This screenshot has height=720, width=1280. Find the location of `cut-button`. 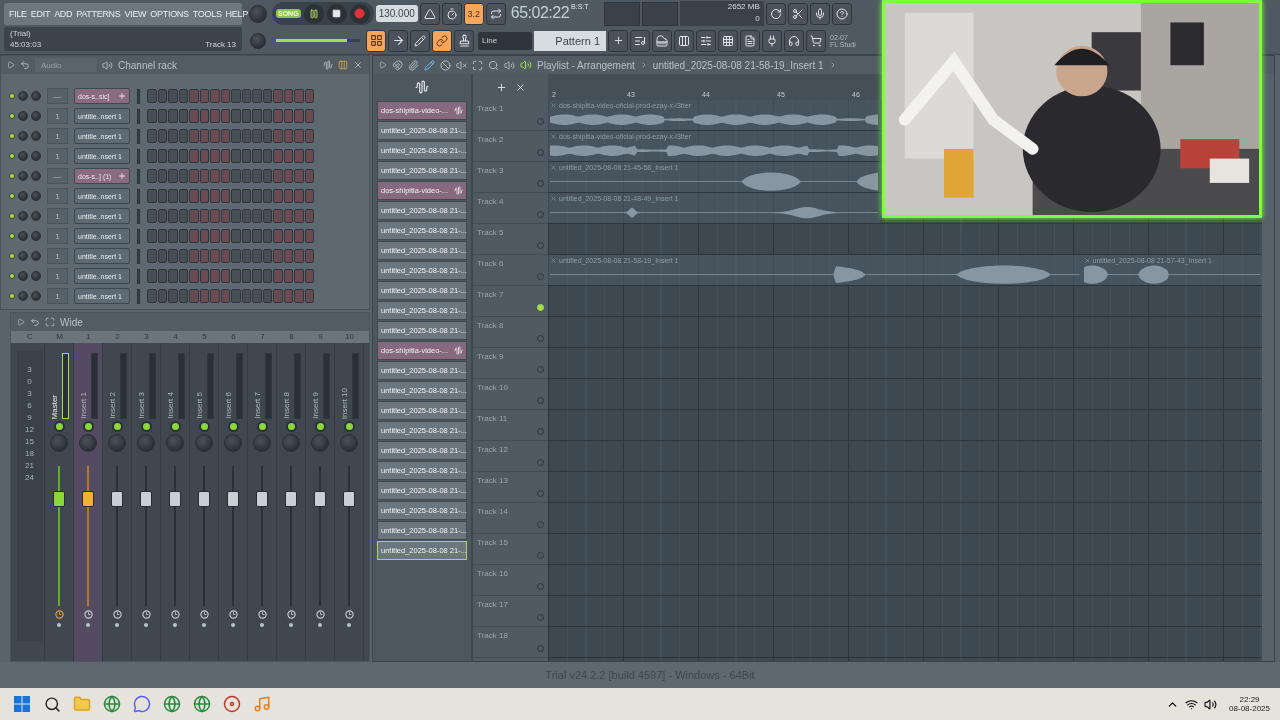

cut-button is located at coordinates (797, 13).